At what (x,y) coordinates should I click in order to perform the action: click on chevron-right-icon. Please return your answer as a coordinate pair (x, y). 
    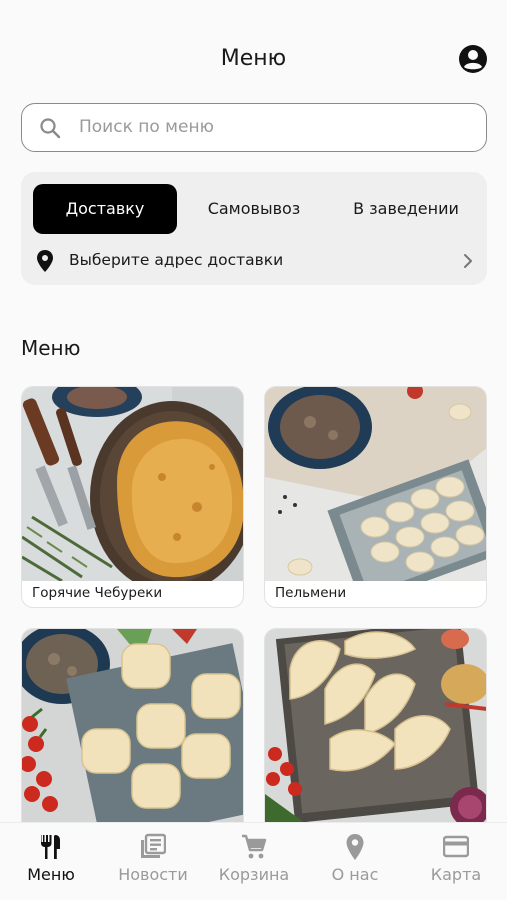
    Looking at the image, I should click on (468, 261).